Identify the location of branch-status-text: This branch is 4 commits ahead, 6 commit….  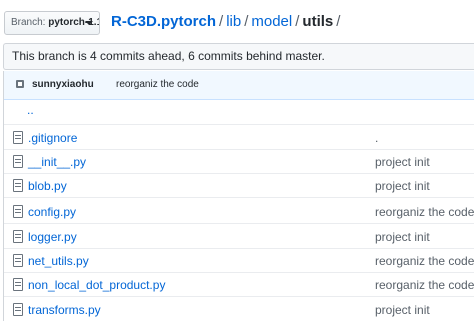
(168, 56).